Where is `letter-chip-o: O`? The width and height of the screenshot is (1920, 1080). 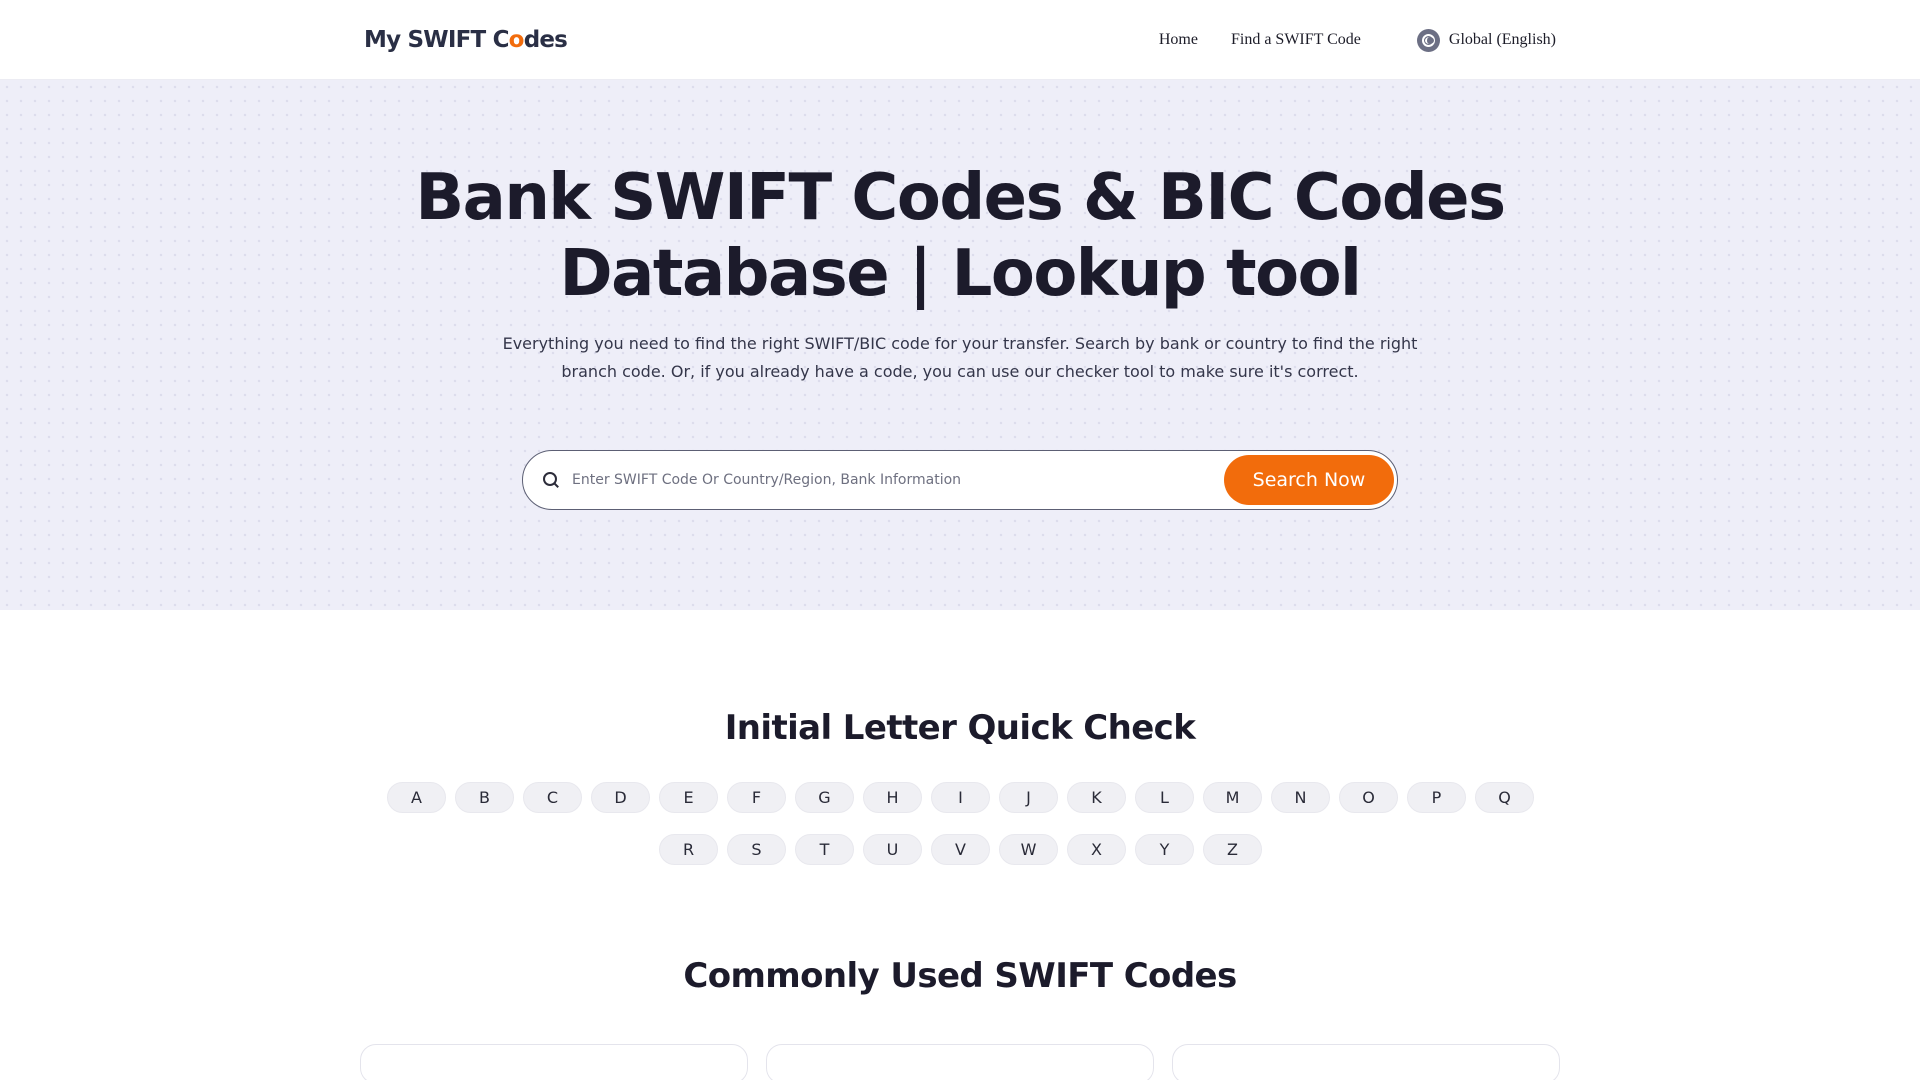 letter-chip-o: O is located at coordinates (1368, 797).